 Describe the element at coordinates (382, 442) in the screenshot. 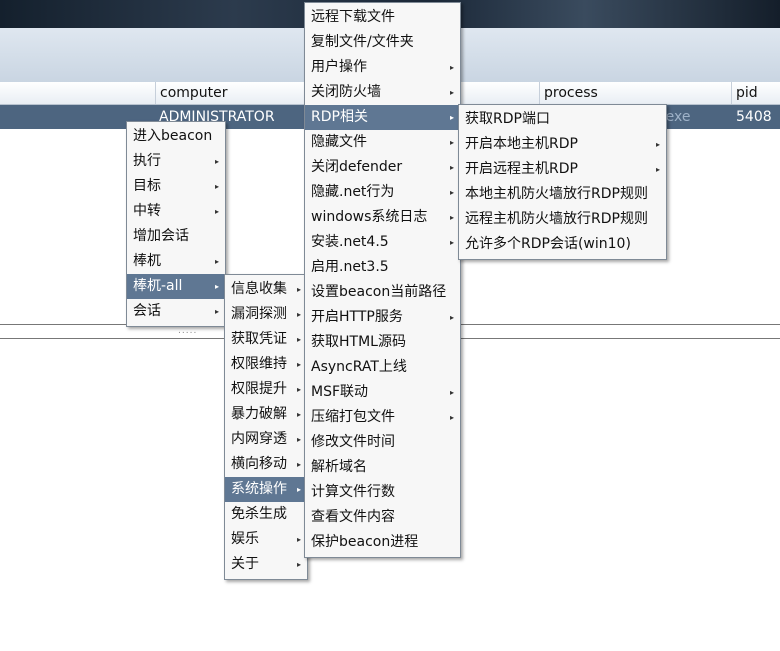

I see `system-menu-item: 修改文件时间` at that location.